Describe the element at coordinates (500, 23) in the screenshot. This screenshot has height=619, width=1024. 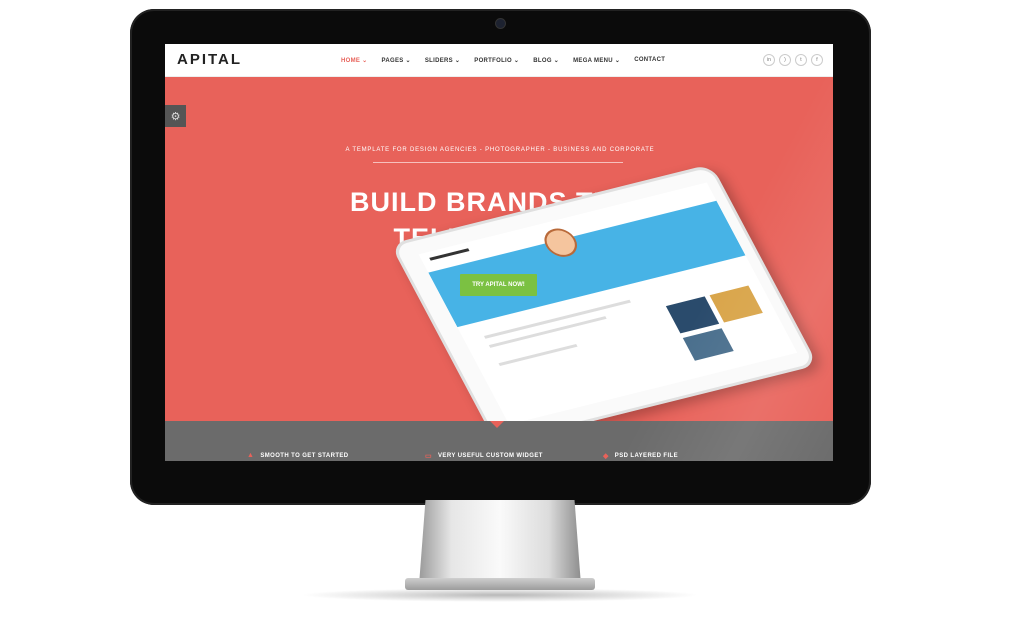
I see `camera-icon` at that location.